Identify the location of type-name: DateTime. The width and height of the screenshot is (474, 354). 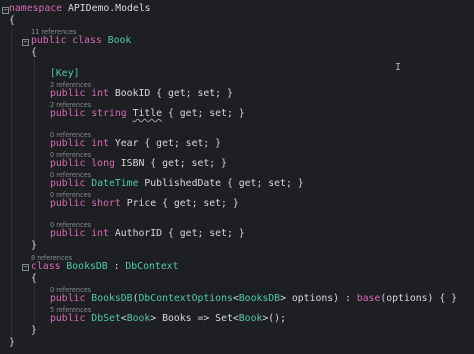
(115, 183).